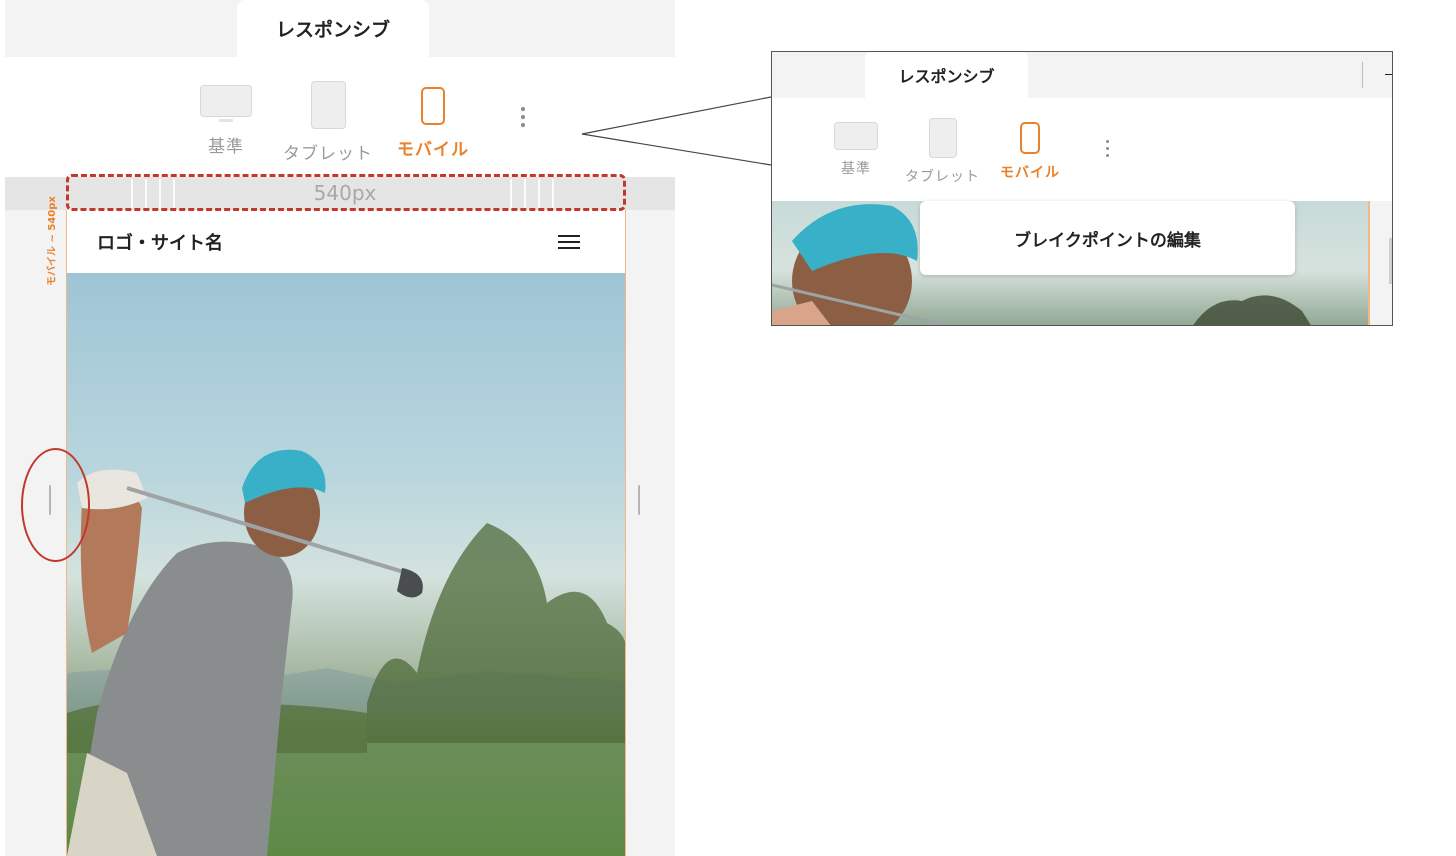 This screenshot has width=1456, height=856. I want to click on minimize-icon, so click(1388, 74).